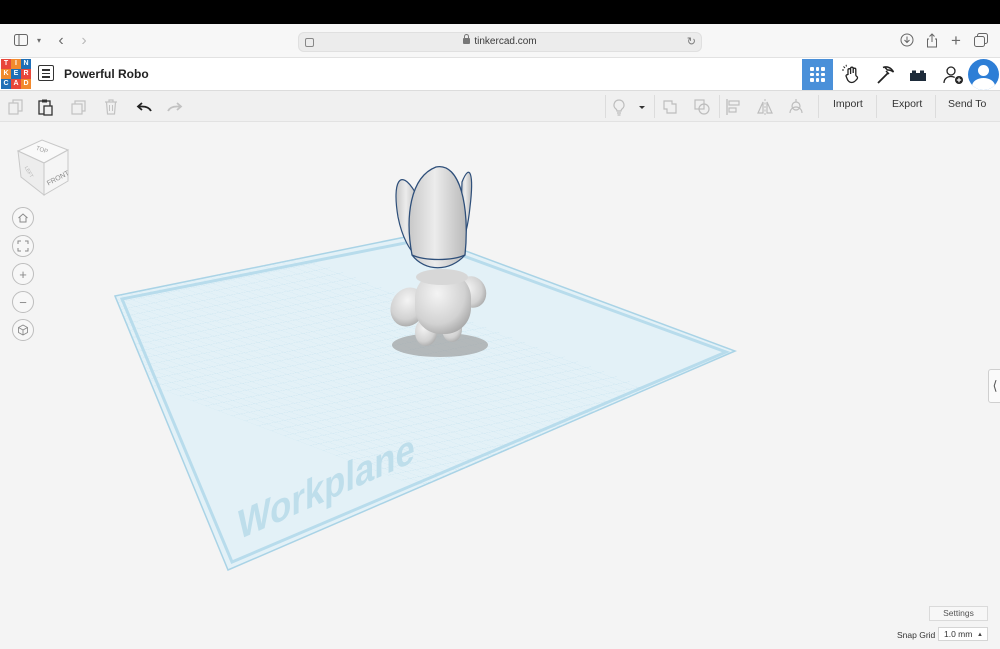  I want to click on logo-tile: N, so click(26, 64).